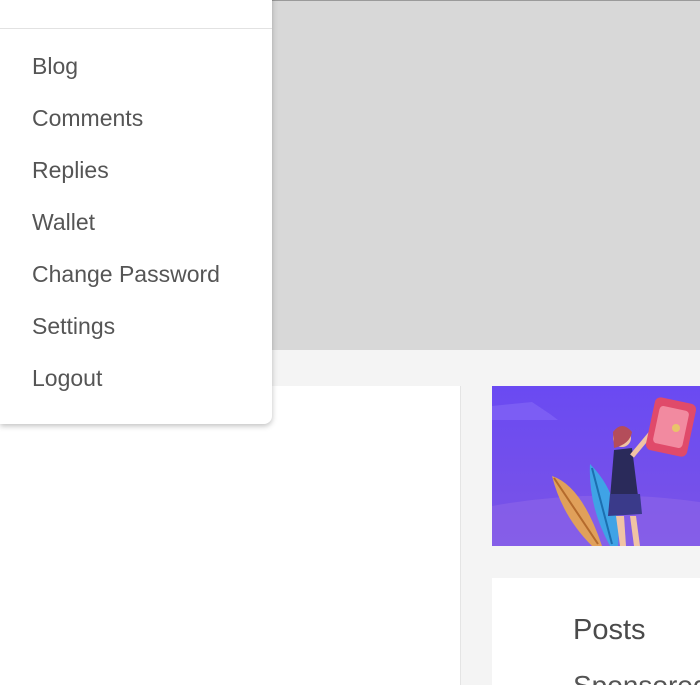  What do you see at coordinates (636, 677) in the screenshot?
I see `posts-subtitle: Sponsored` at bounding box center [636, 677].